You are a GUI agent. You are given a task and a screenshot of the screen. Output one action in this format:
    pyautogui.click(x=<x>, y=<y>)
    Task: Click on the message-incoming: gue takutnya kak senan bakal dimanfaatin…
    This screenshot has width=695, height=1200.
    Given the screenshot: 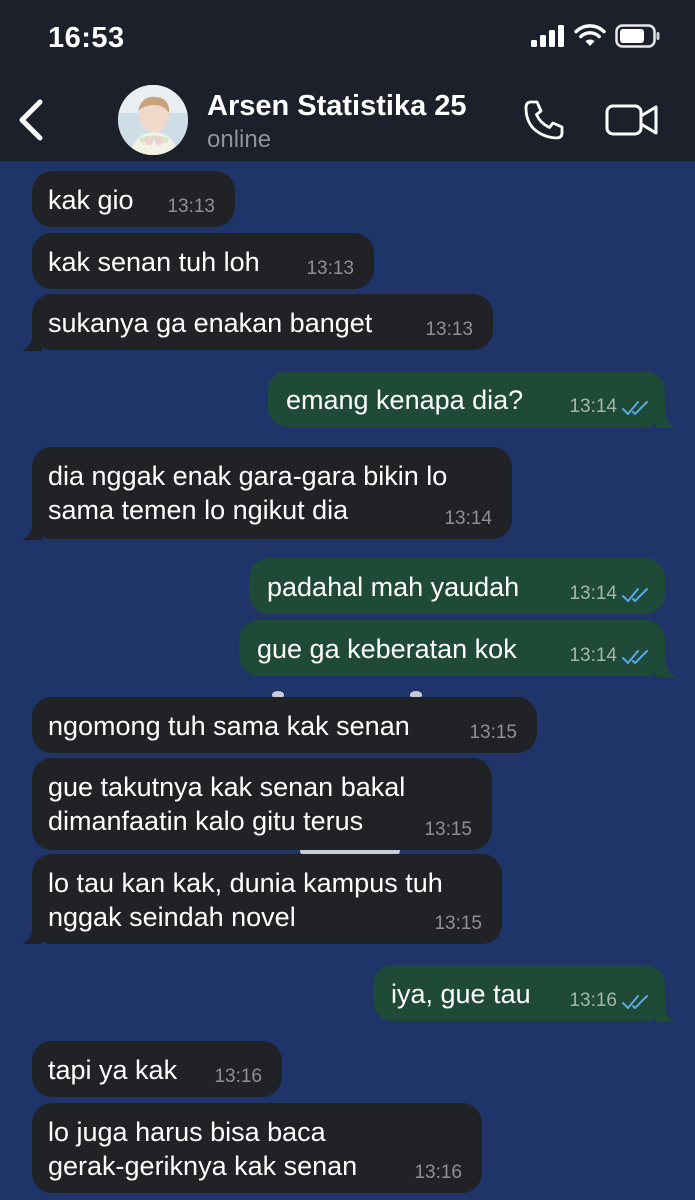 What is the action you would take?
    pyautogui.click(x=262, y=804)
    